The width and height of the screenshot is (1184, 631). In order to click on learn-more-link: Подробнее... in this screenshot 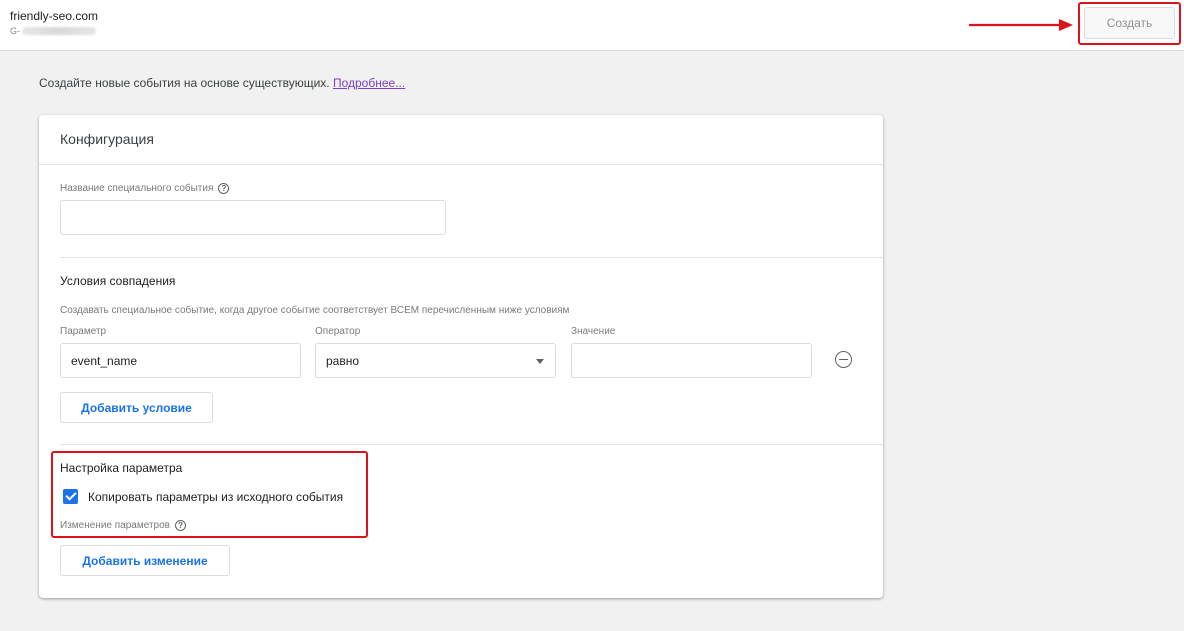, I will do `click(369, 83)`.